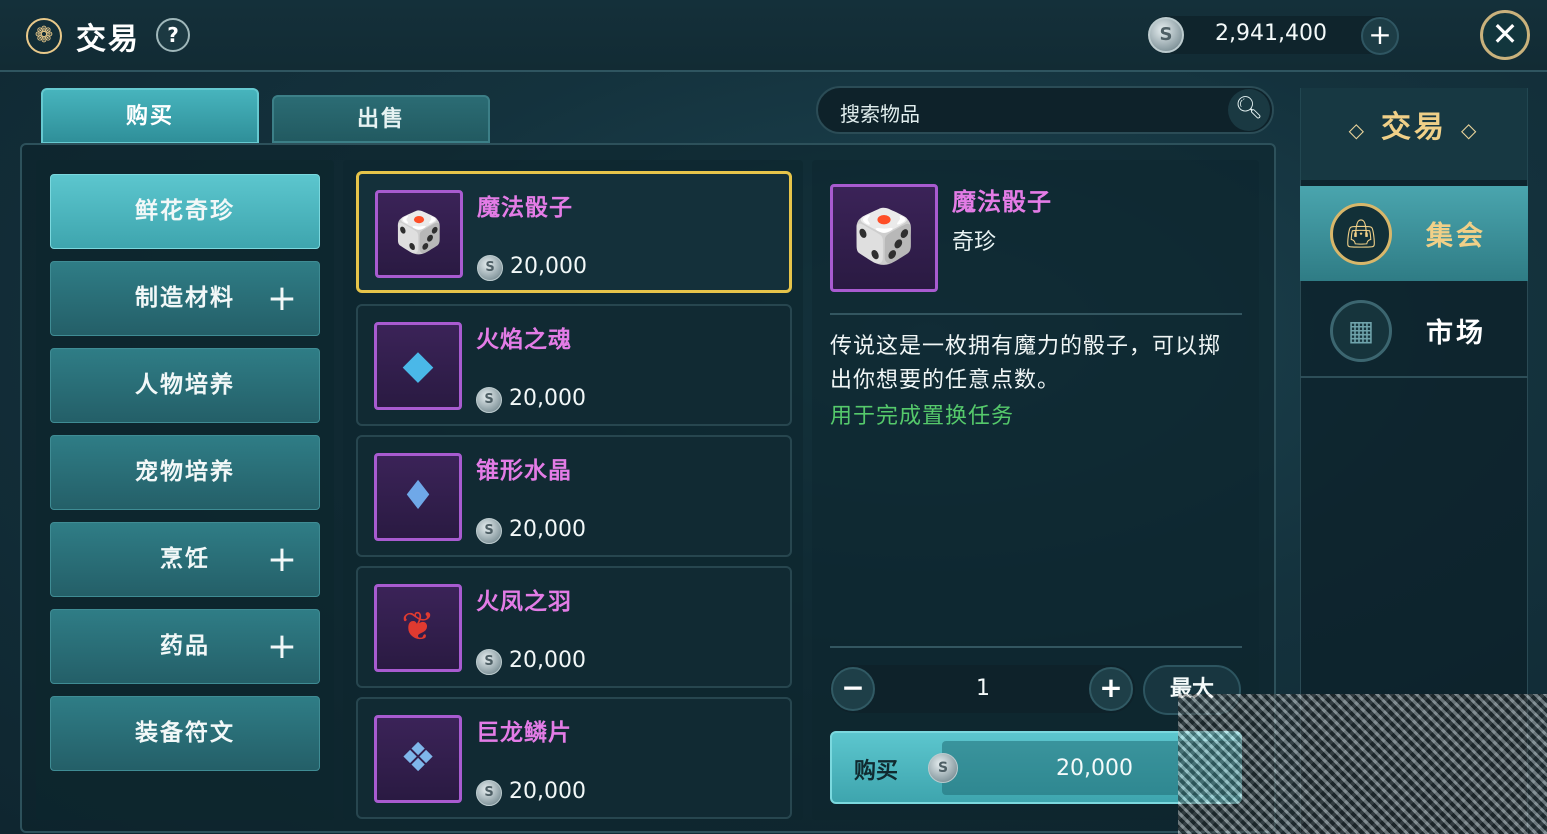 The width and height of the screenshot is (1547, 834). Describe the element at coordinates (853, 689) in the screenshot. I see `decrease-quantity-button: −` at that location.